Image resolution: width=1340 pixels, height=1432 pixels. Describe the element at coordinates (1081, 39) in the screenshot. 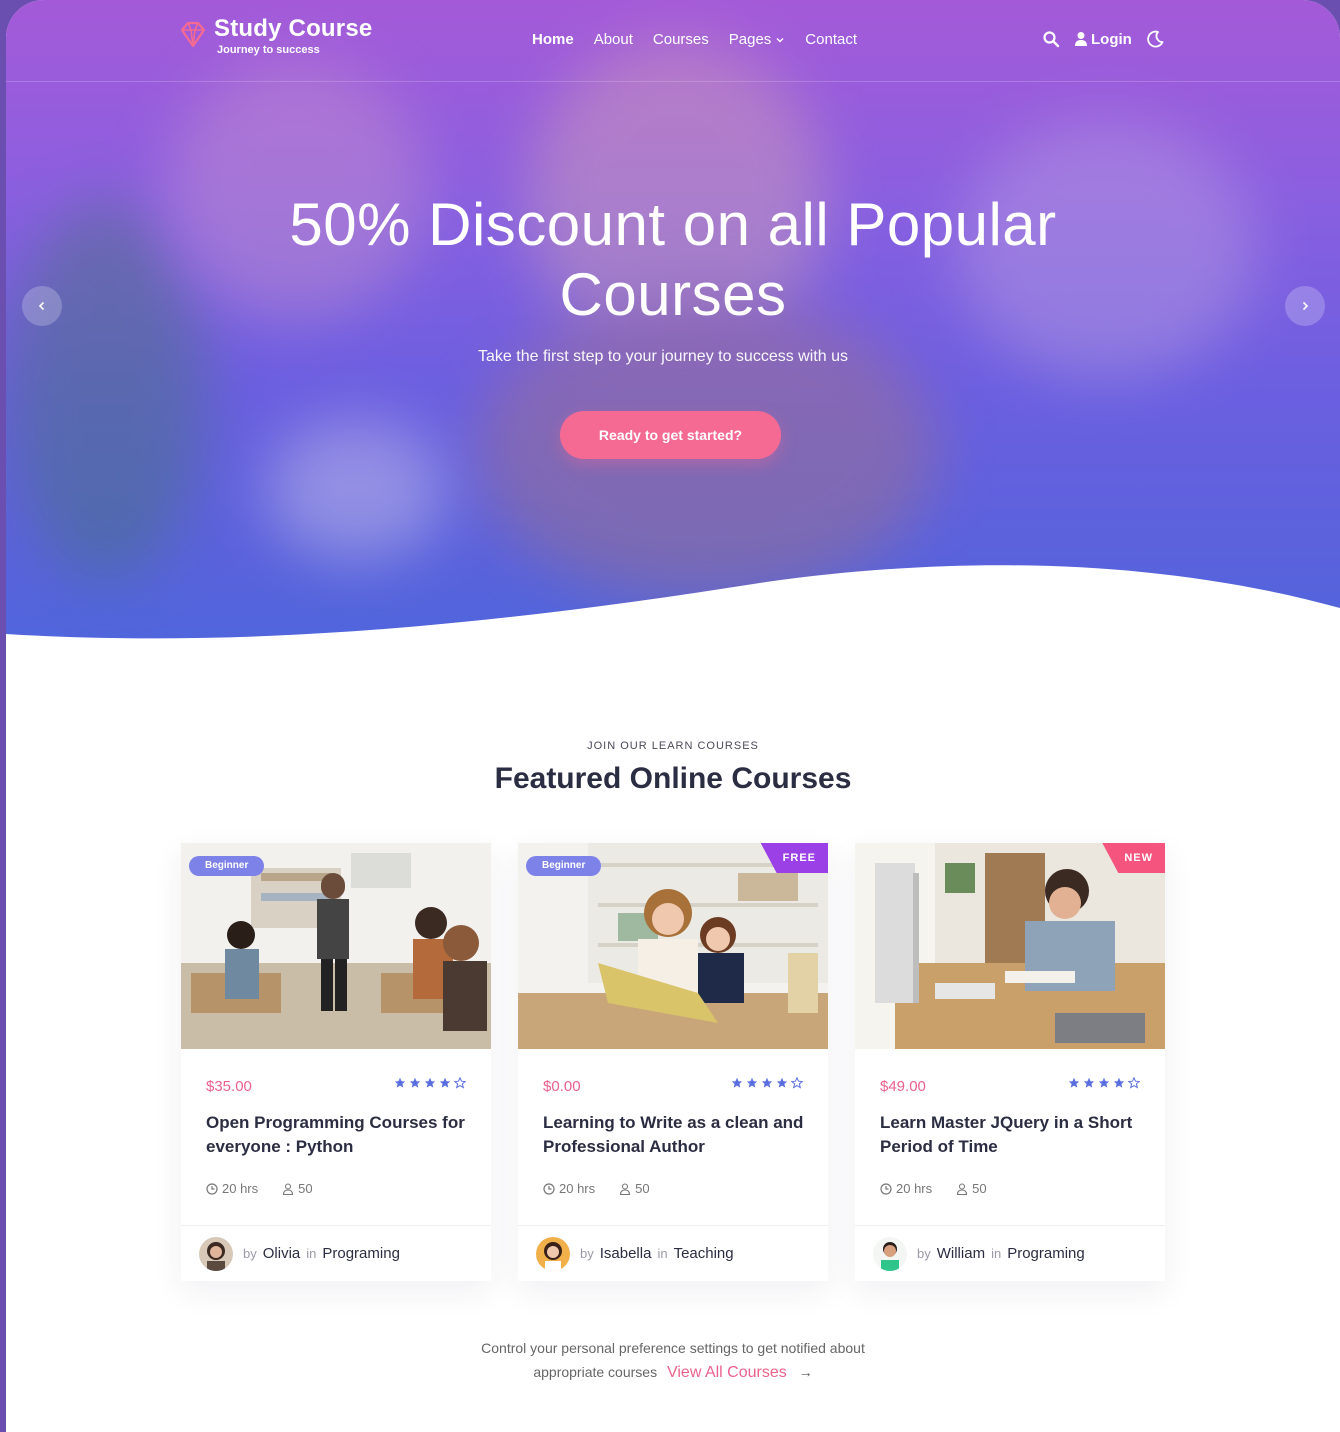

I see `user-icon` at that location.